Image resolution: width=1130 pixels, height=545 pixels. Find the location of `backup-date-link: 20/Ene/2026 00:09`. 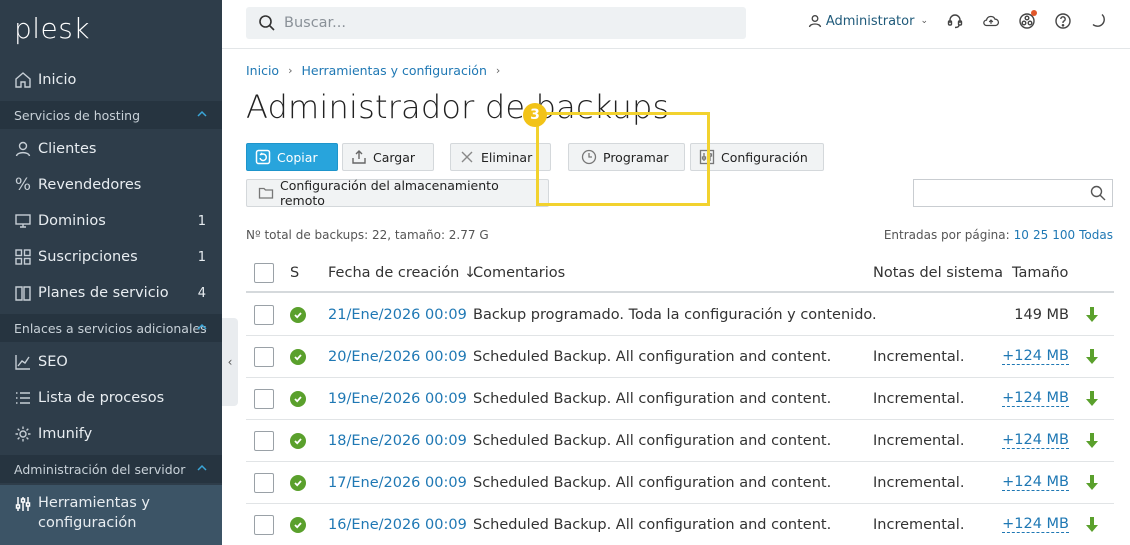

backup-date-link: 20/Ene/2026 00:09 is located at coordinates (397, 356).